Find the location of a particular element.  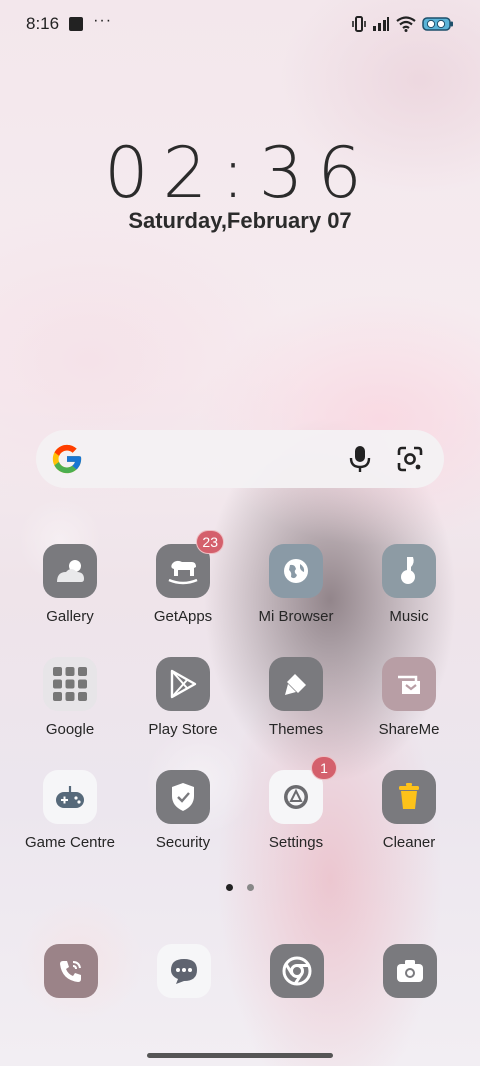

play-store-icon is located at coordinates (183, 684).